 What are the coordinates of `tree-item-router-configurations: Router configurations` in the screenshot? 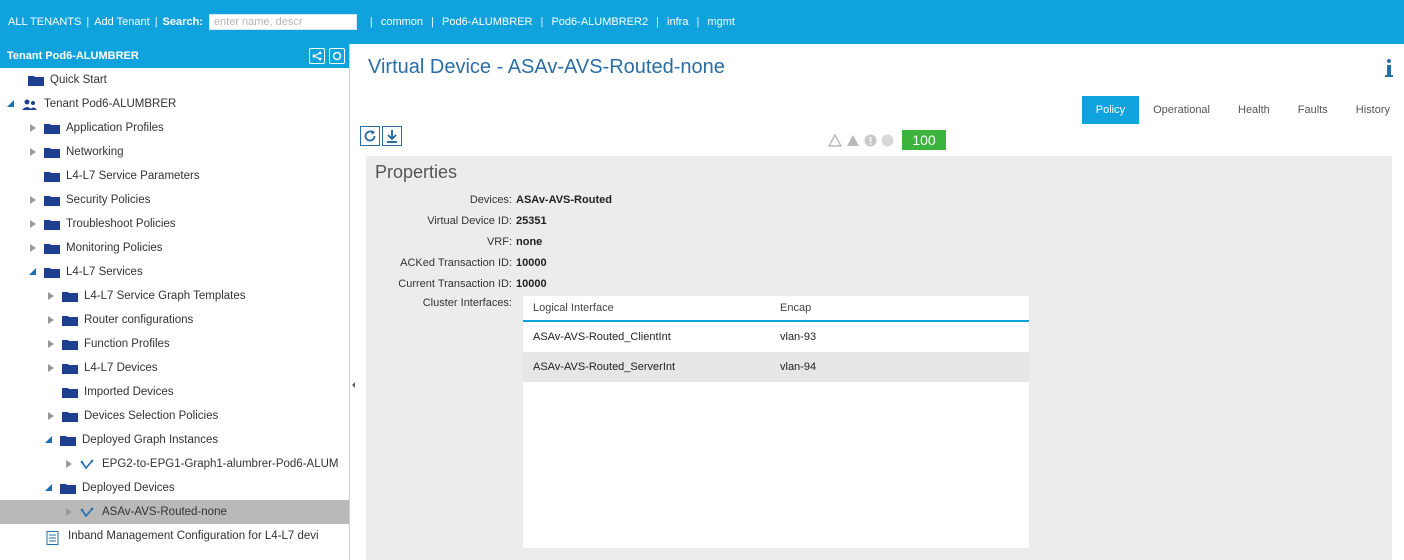 It's located at (174, 320).